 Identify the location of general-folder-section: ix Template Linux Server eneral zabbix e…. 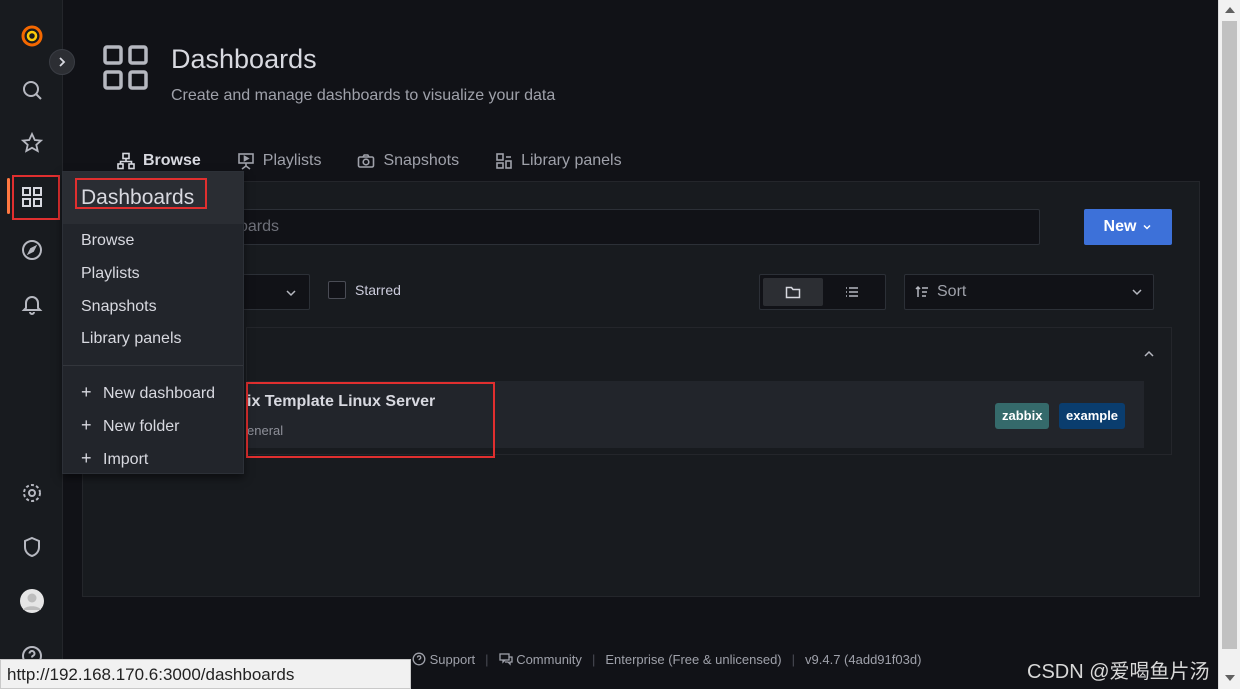
(709, 391).